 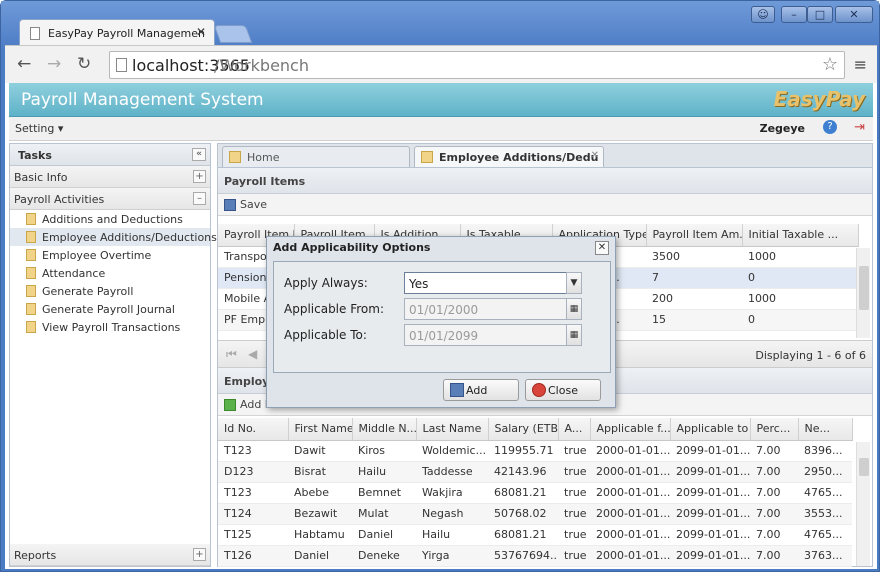 What do you see at coordinates (110, 199) in the screenshot?
I see `accordion-payroll-activities: Payroll Activities –` at bounding box center [110, 199].